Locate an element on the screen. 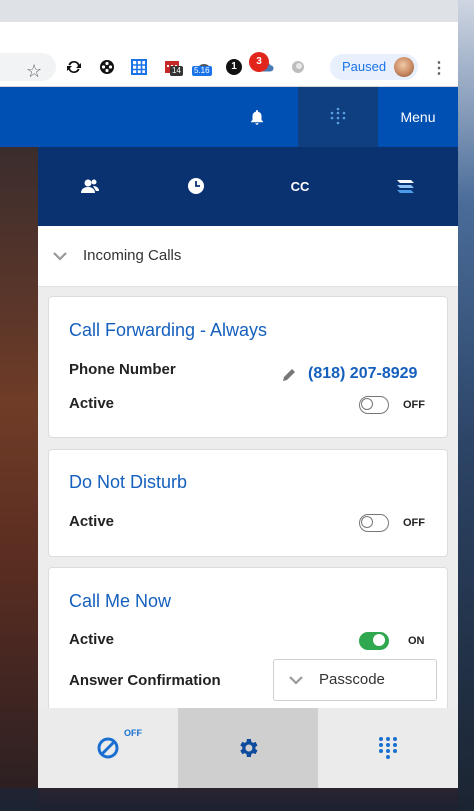 The image size is (474, 811). incoming-calls-section-header: Incoming Calls is located at coordinates (248, 256).